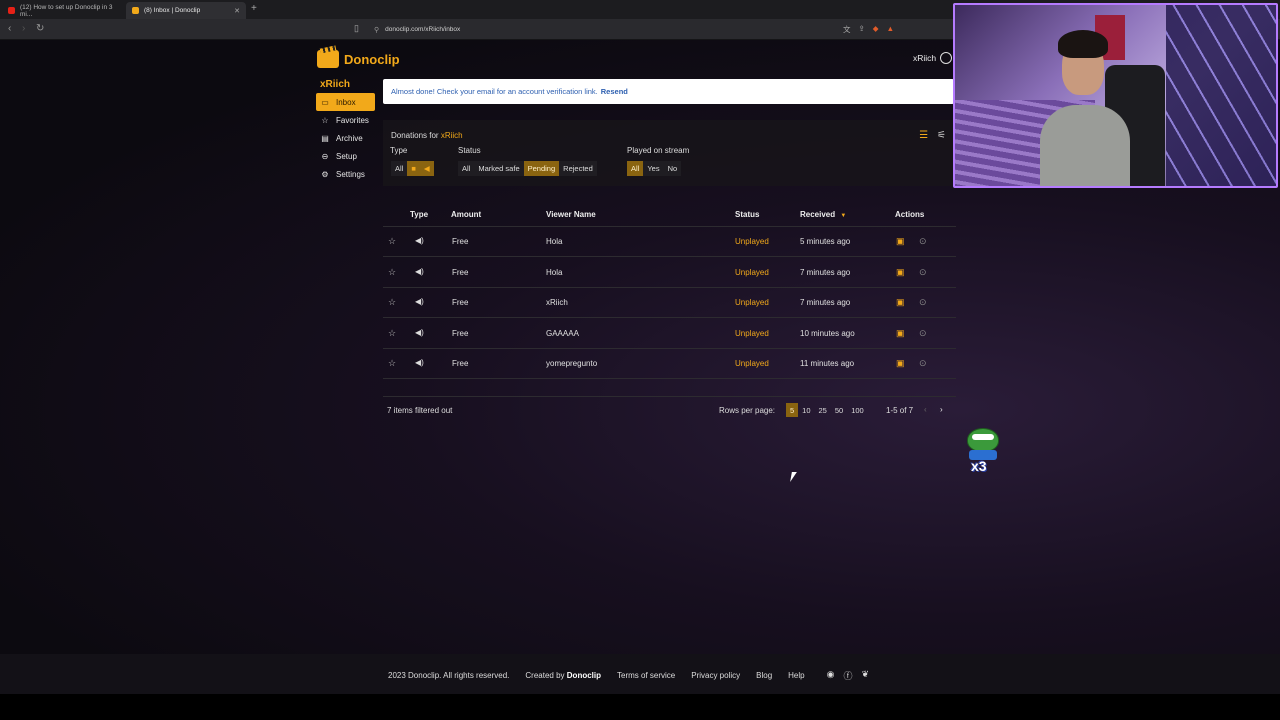 The image size is (1280, 720). Describe the element at coordinates (635, 168) in the screenshot. I see `played-all-chip: All` at that location.